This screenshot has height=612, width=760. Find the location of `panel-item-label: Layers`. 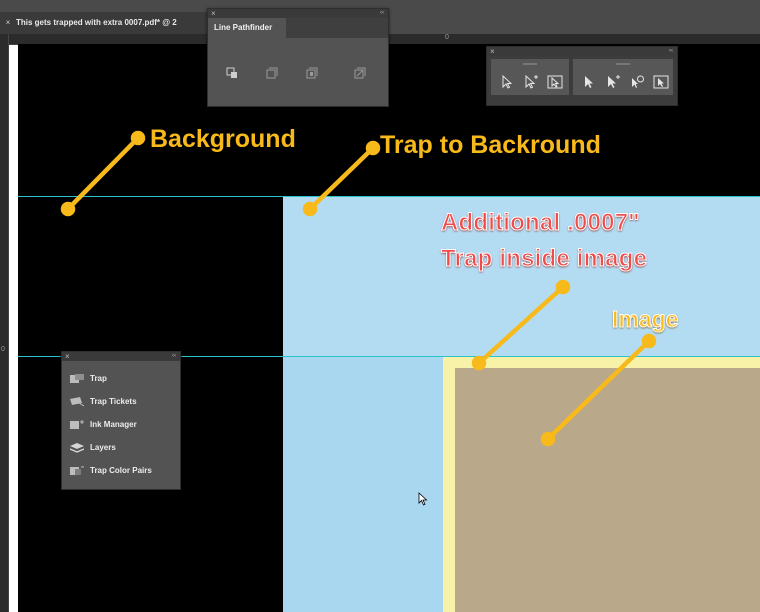

panel-item-label: Layers is located at coordinates (103, 447).